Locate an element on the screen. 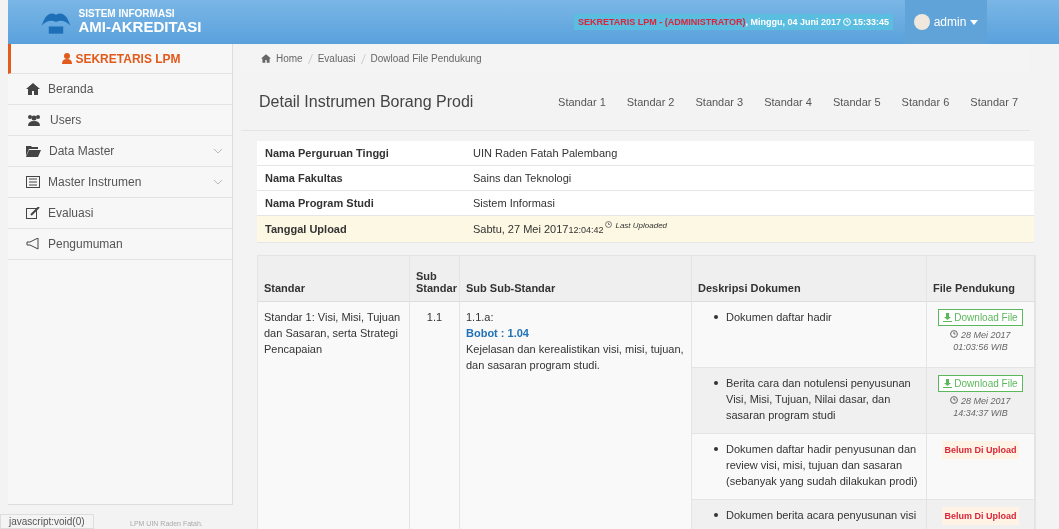 This screenshot has height=529, width=1059. avatar-icon is located at coordinates (921, 22).